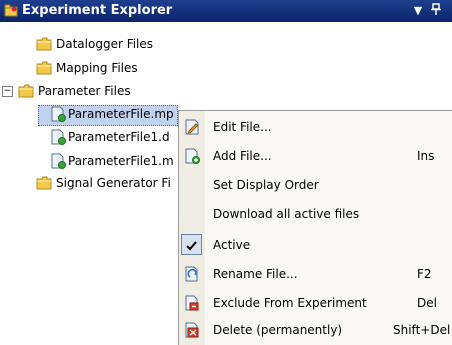 The image size is (452, 345). I want to click on menu-item-delete-permanently: Delete (permanently) Shift+Del, so click(315, 330).